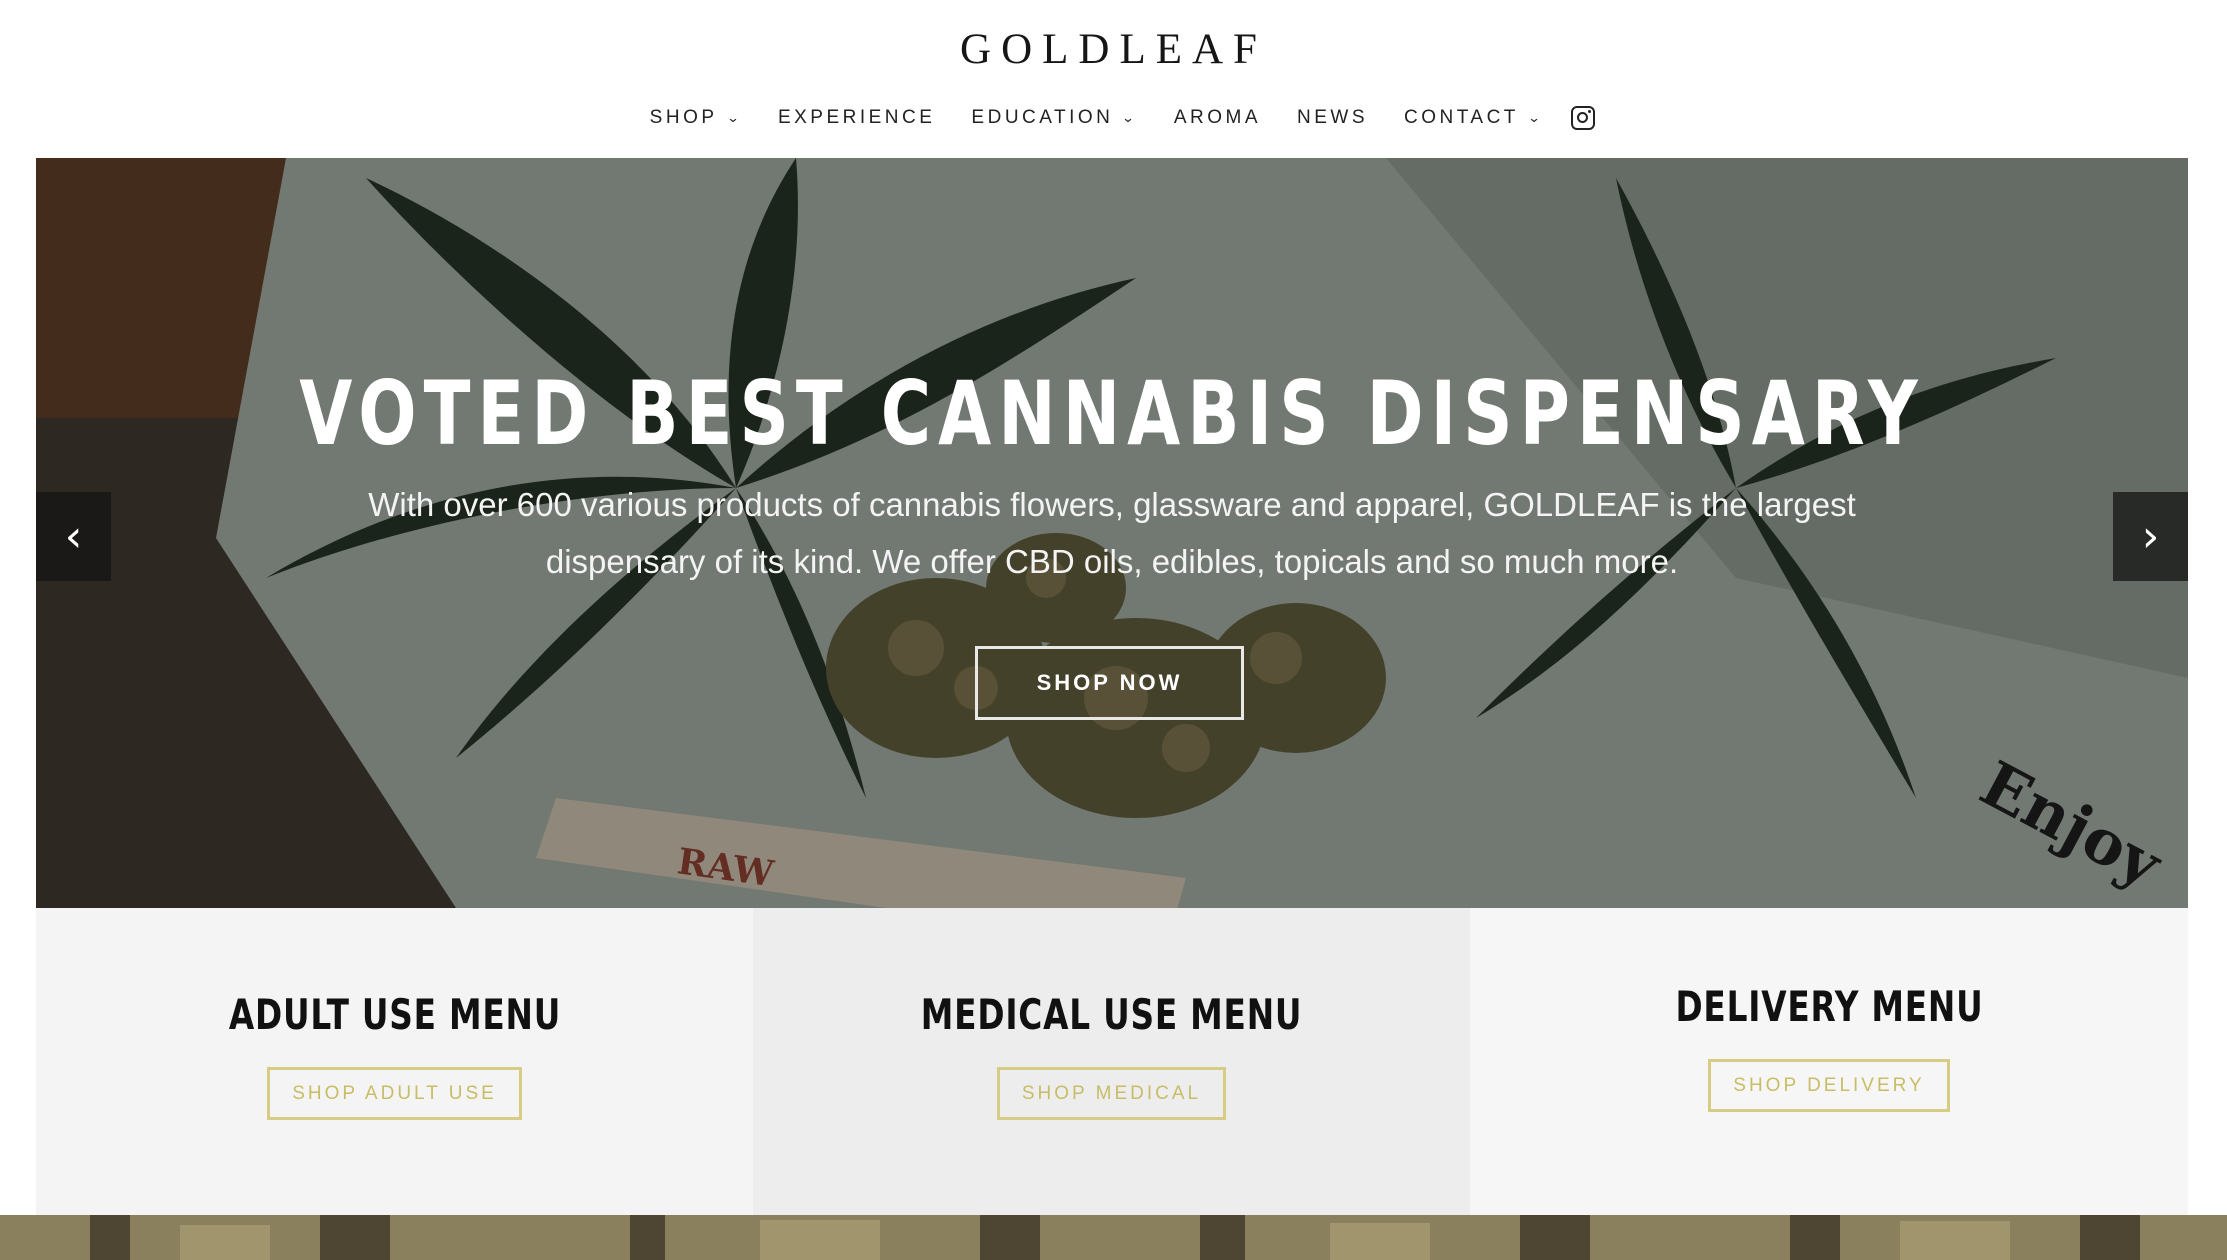  I want to click on bottom-image-strip, so click(1113, 1237).